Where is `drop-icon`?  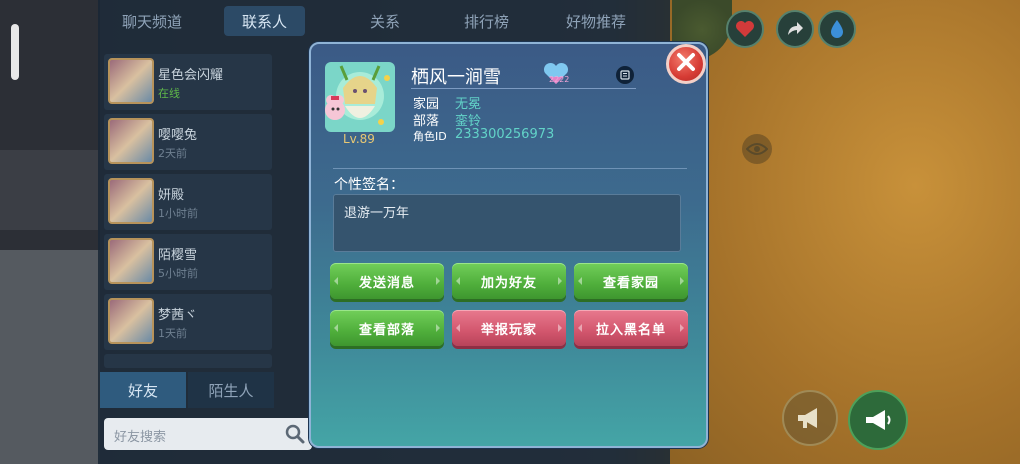 drop-icon is located at coordinates (837, 29).